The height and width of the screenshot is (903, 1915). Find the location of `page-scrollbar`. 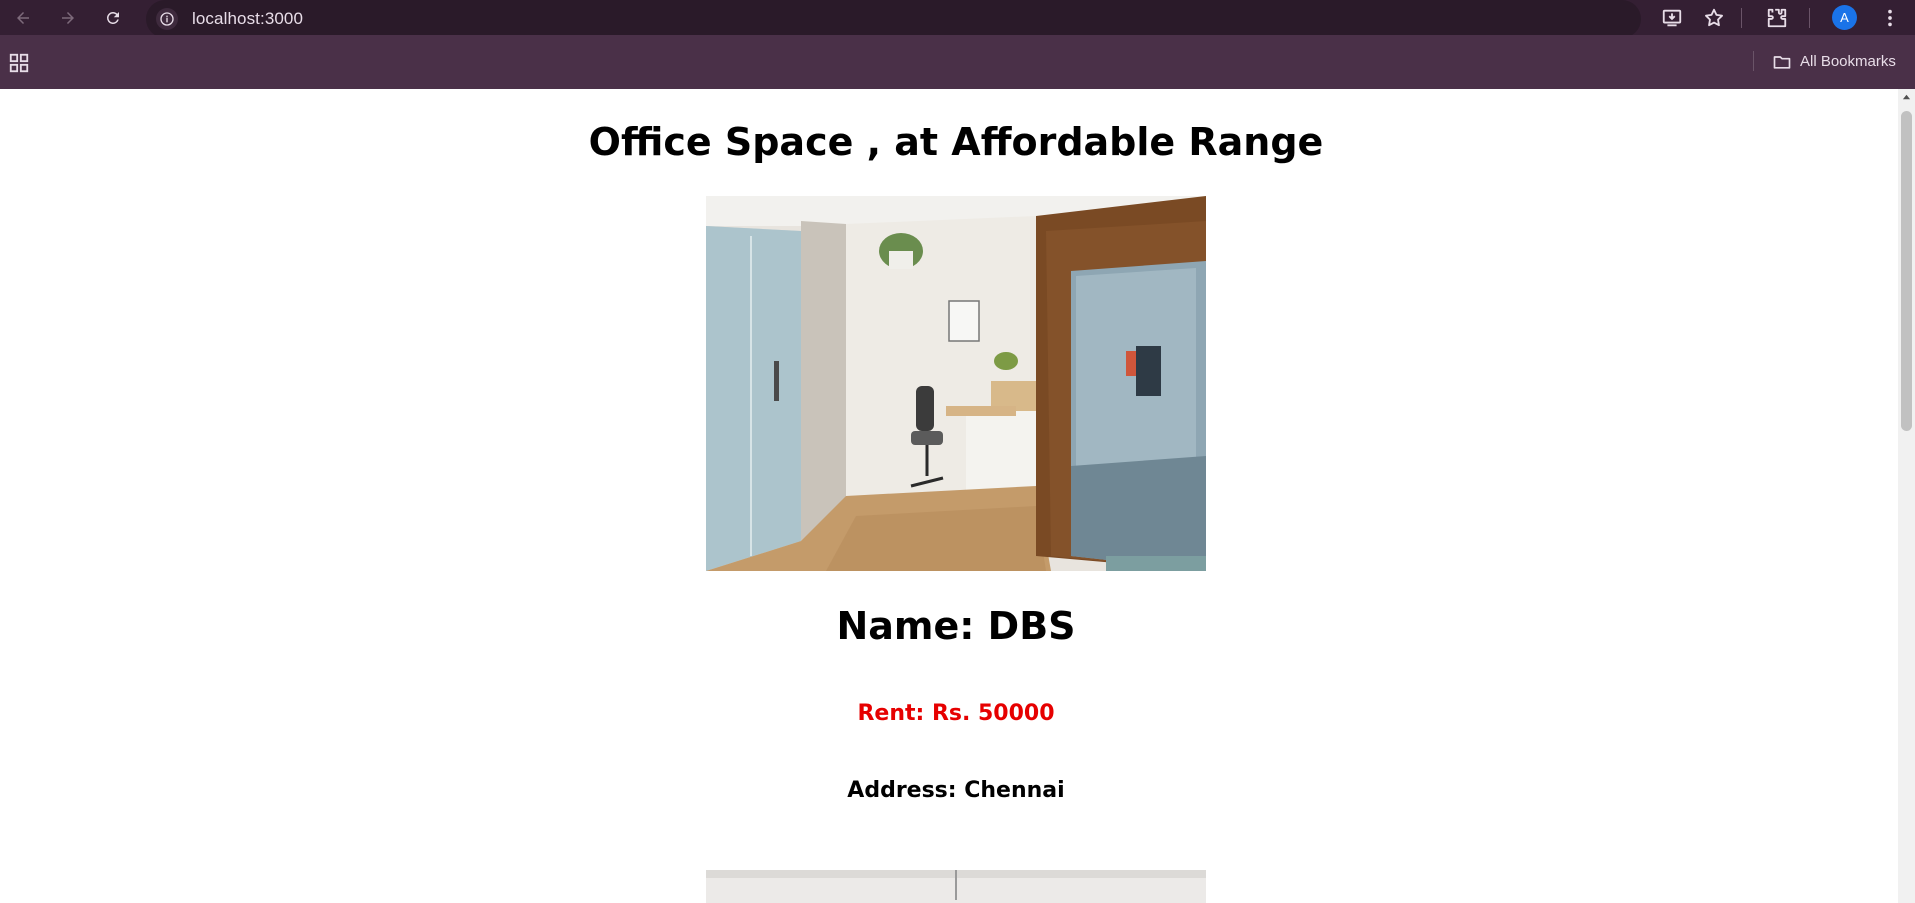

page-scrollbar is located at coordinates (1906, 496).